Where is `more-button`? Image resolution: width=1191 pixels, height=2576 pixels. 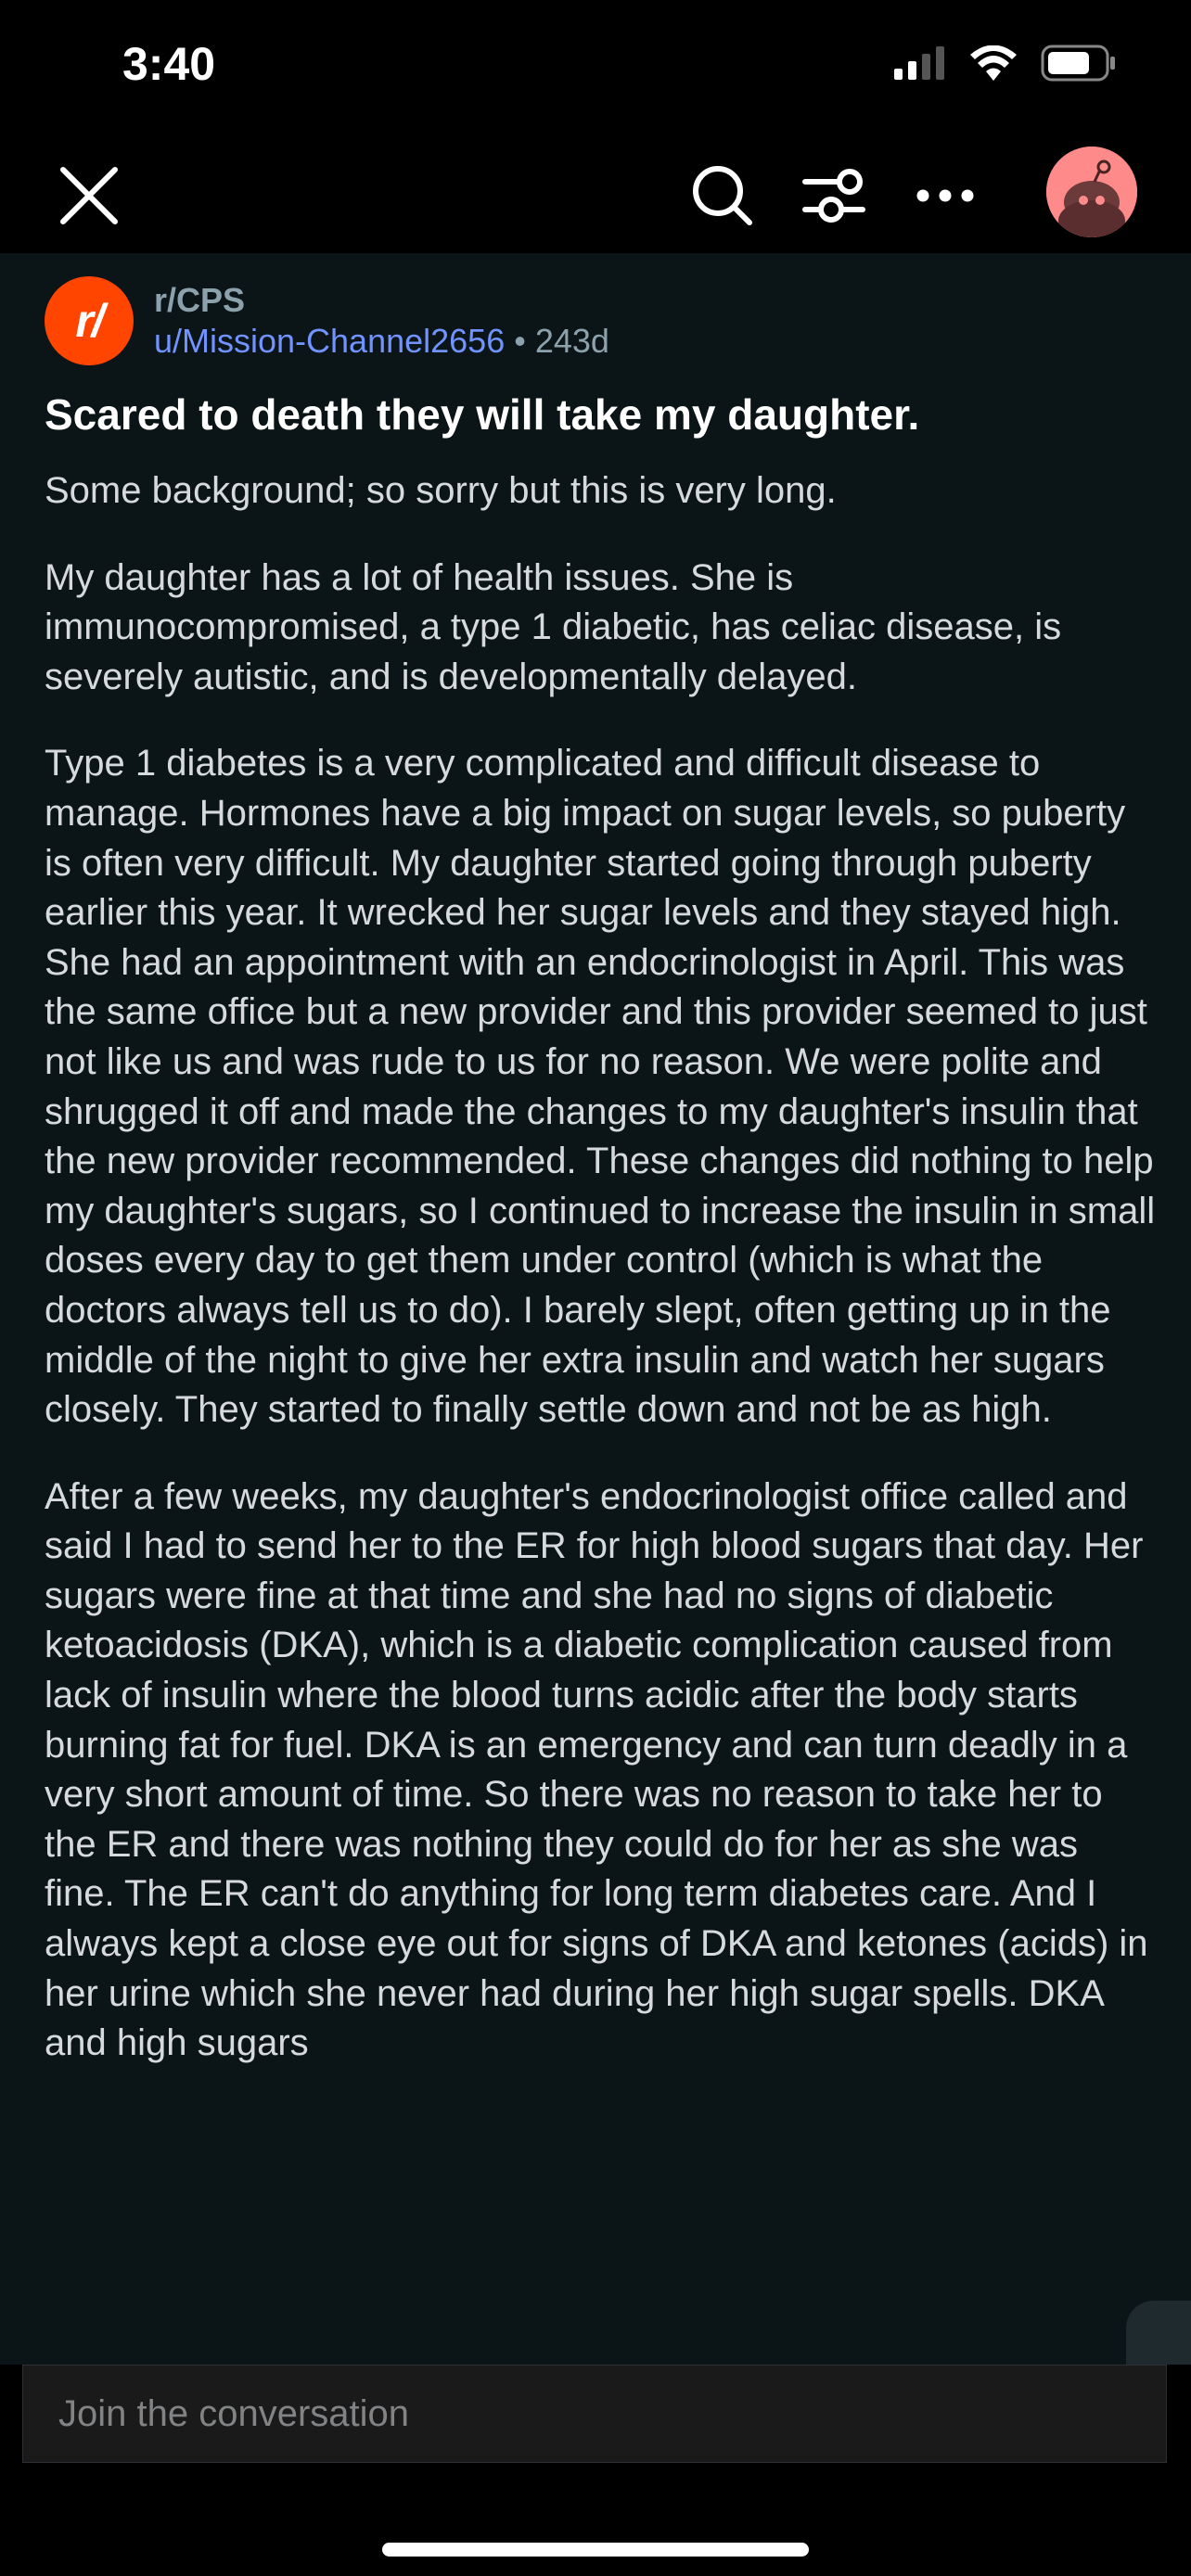 more-button is located at coordinates (945, 196).